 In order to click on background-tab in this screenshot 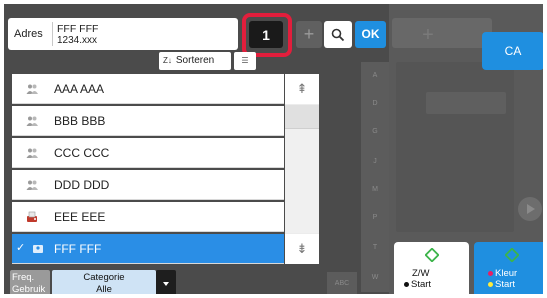, I will do `click(442, 33)`.